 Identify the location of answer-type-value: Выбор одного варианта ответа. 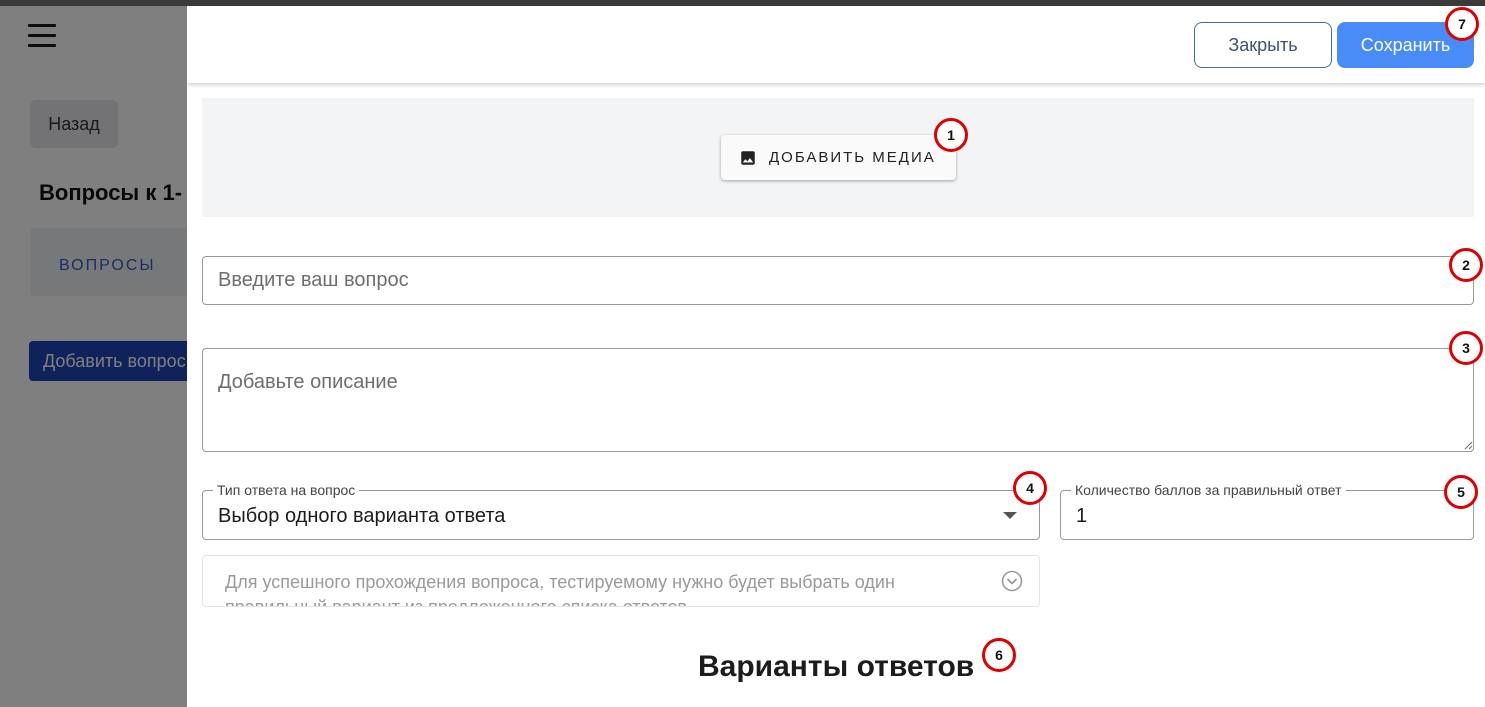
(362, 516).